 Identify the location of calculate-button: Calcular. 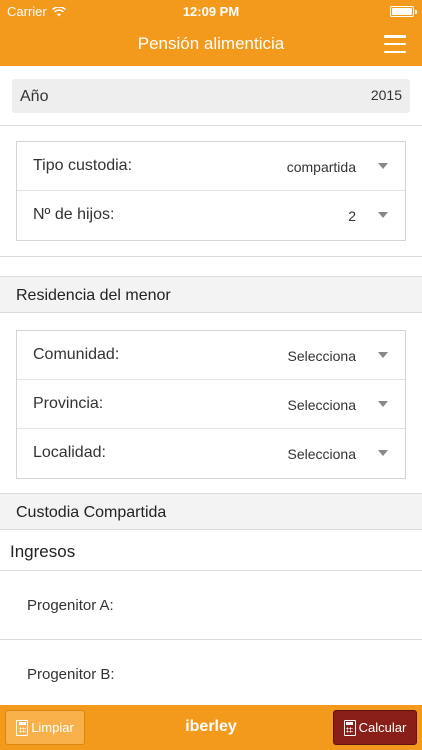
(375, 727).